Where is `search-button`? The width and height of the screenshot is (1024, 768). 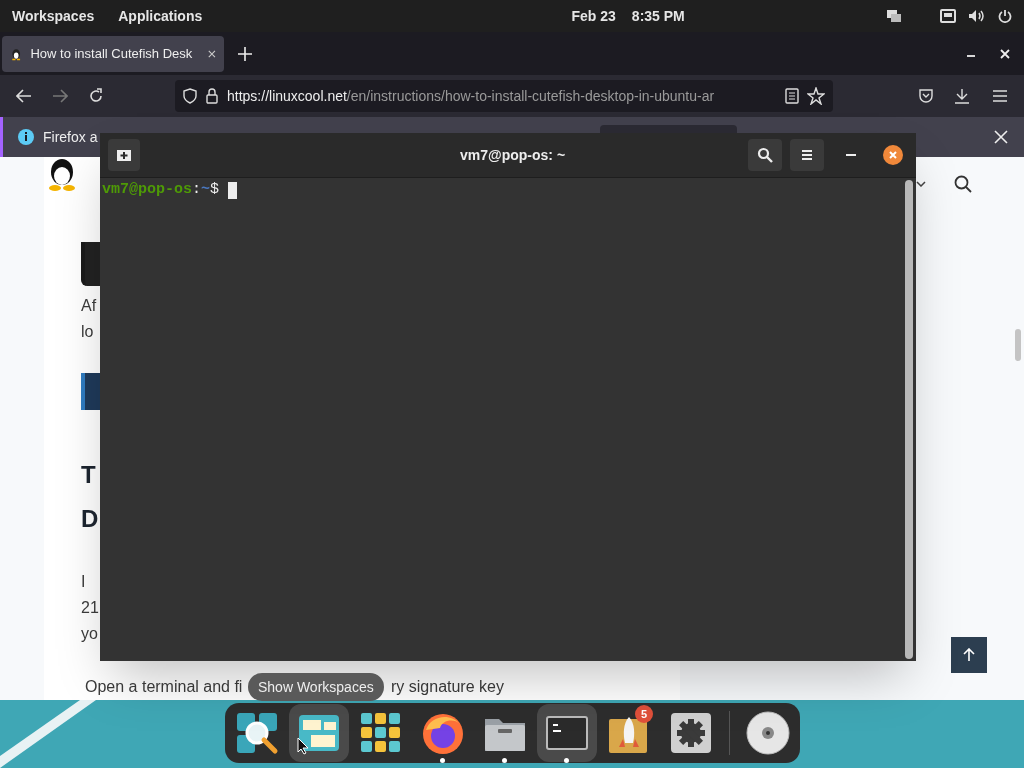 search-button is located at coordinates (765, 155).